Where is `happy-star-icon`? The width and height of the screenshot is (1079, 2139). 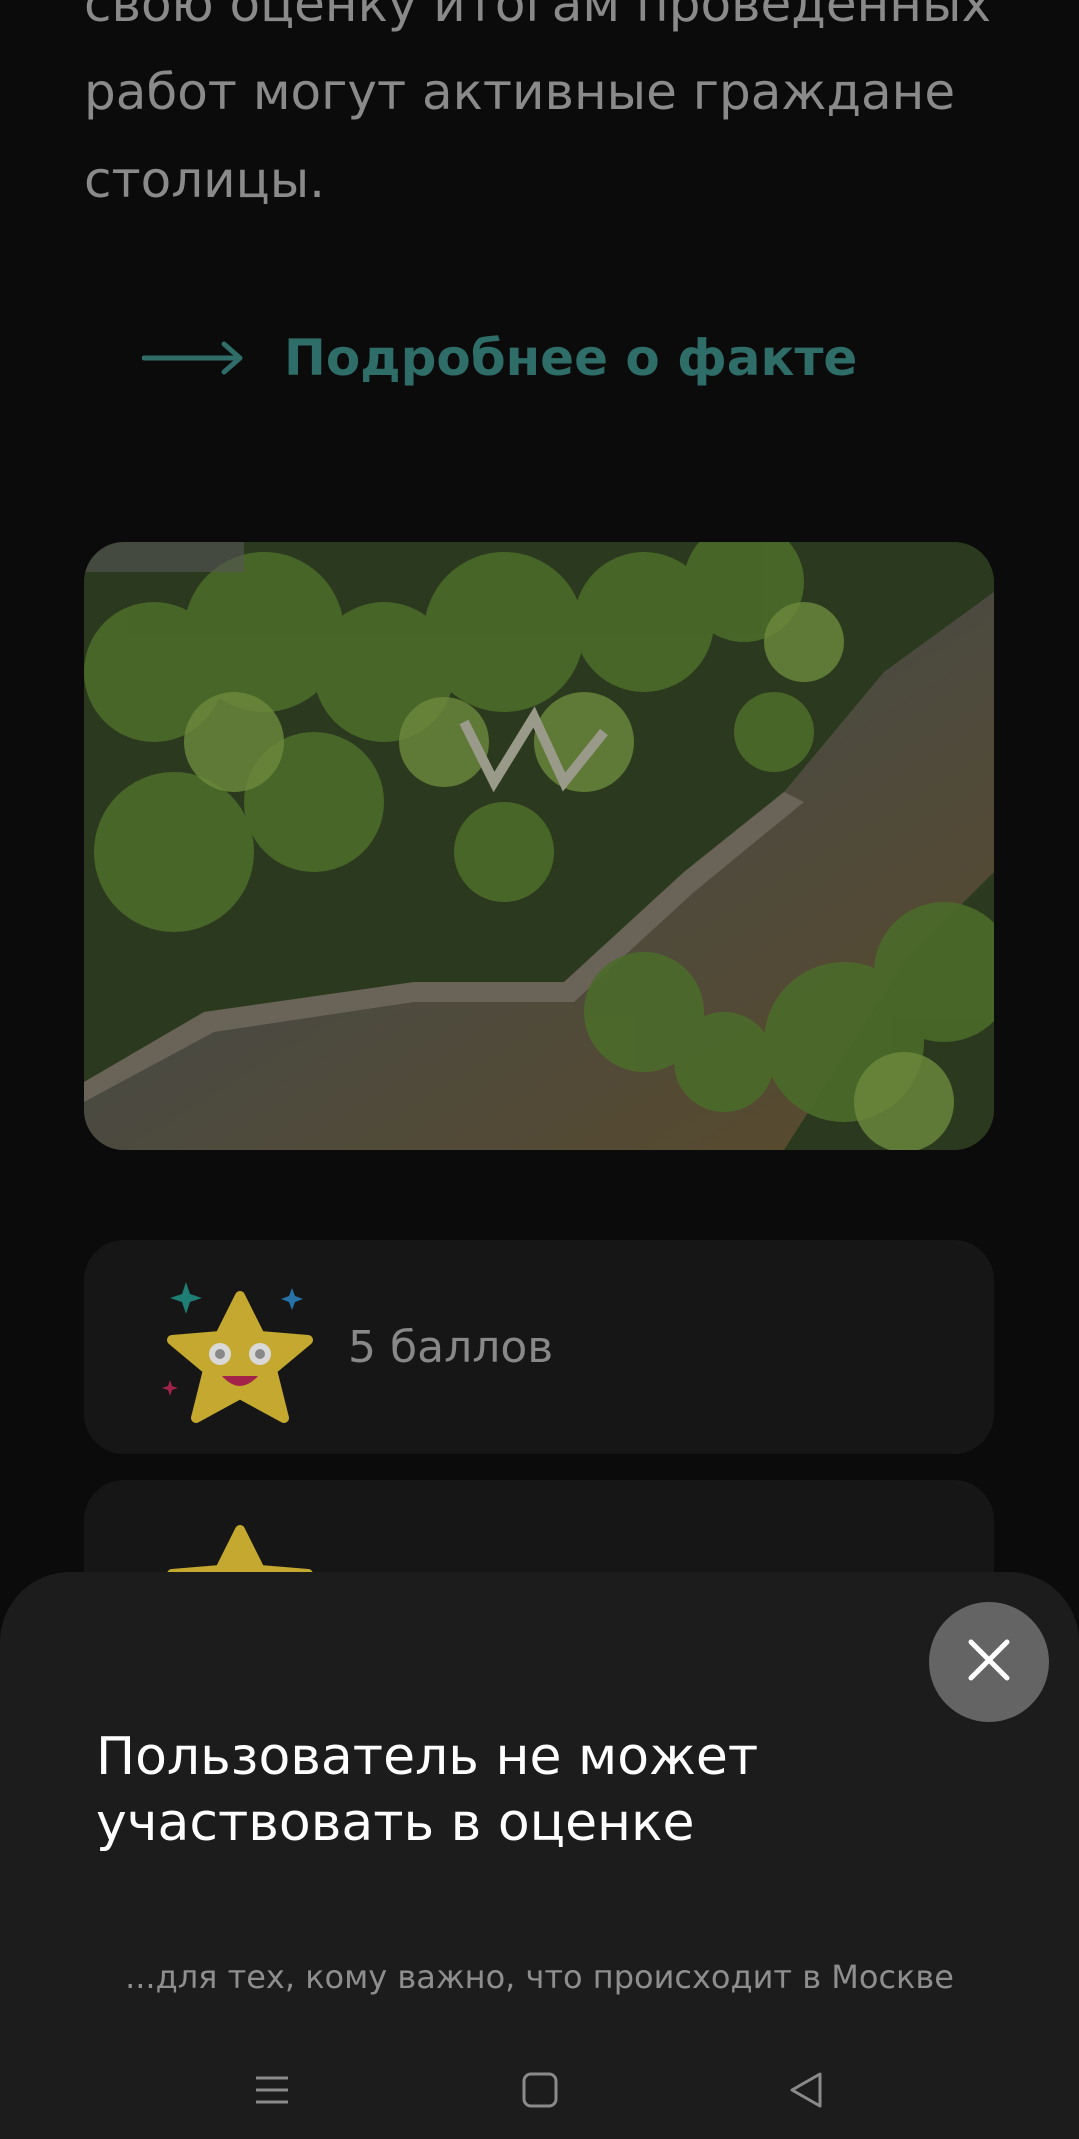 happy-star-icon is located at coordinates (240, 1354).